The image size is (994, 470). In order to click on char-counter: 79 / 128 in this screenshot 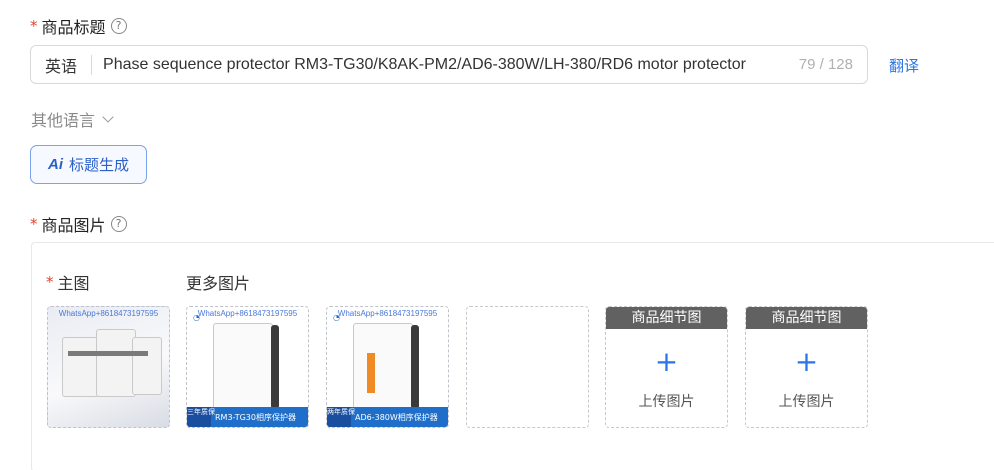, I will do `click(825, 64)`.